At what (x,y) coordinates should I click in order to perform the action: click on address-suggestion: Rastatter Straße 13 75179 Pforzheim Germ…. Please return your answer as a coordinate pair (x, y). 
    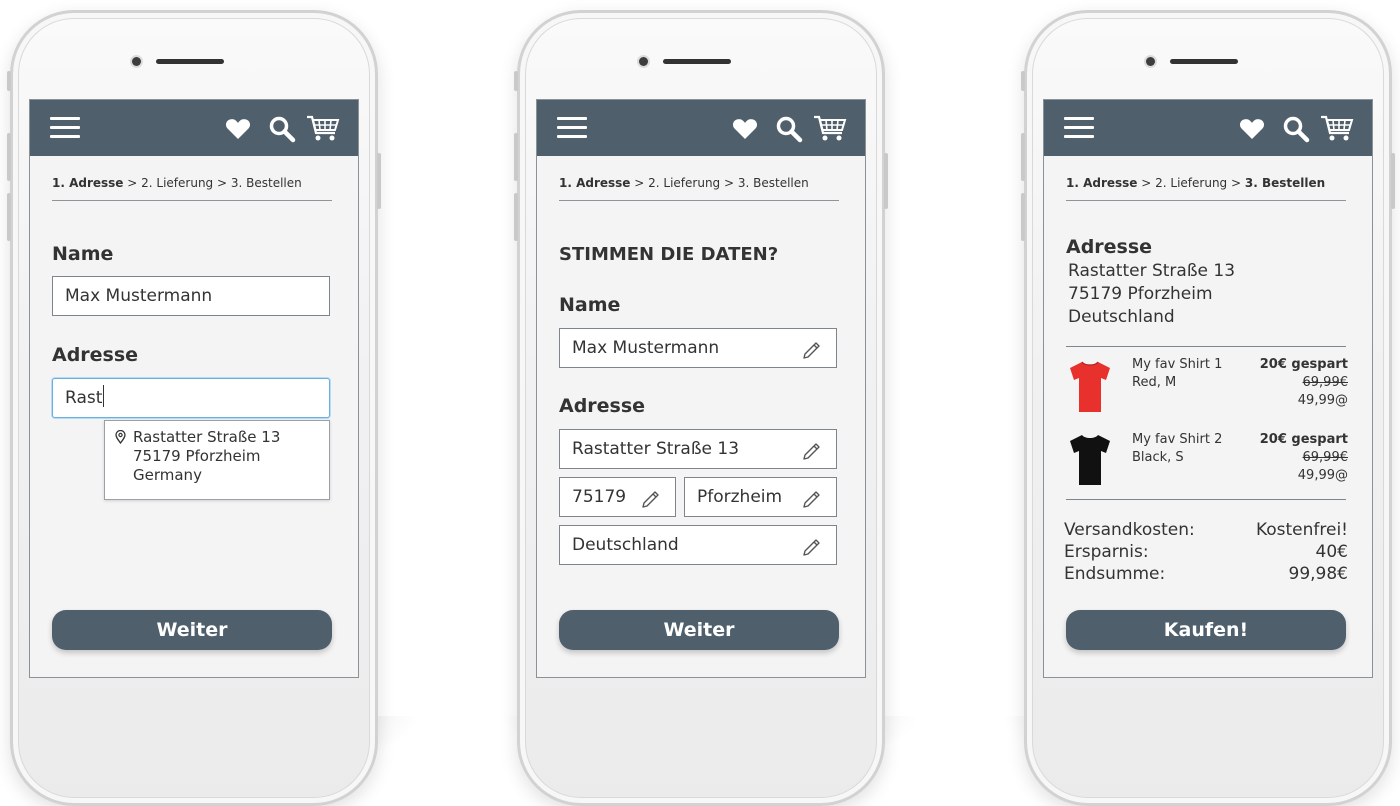
    Looking at the image, I should click on (217, 460).